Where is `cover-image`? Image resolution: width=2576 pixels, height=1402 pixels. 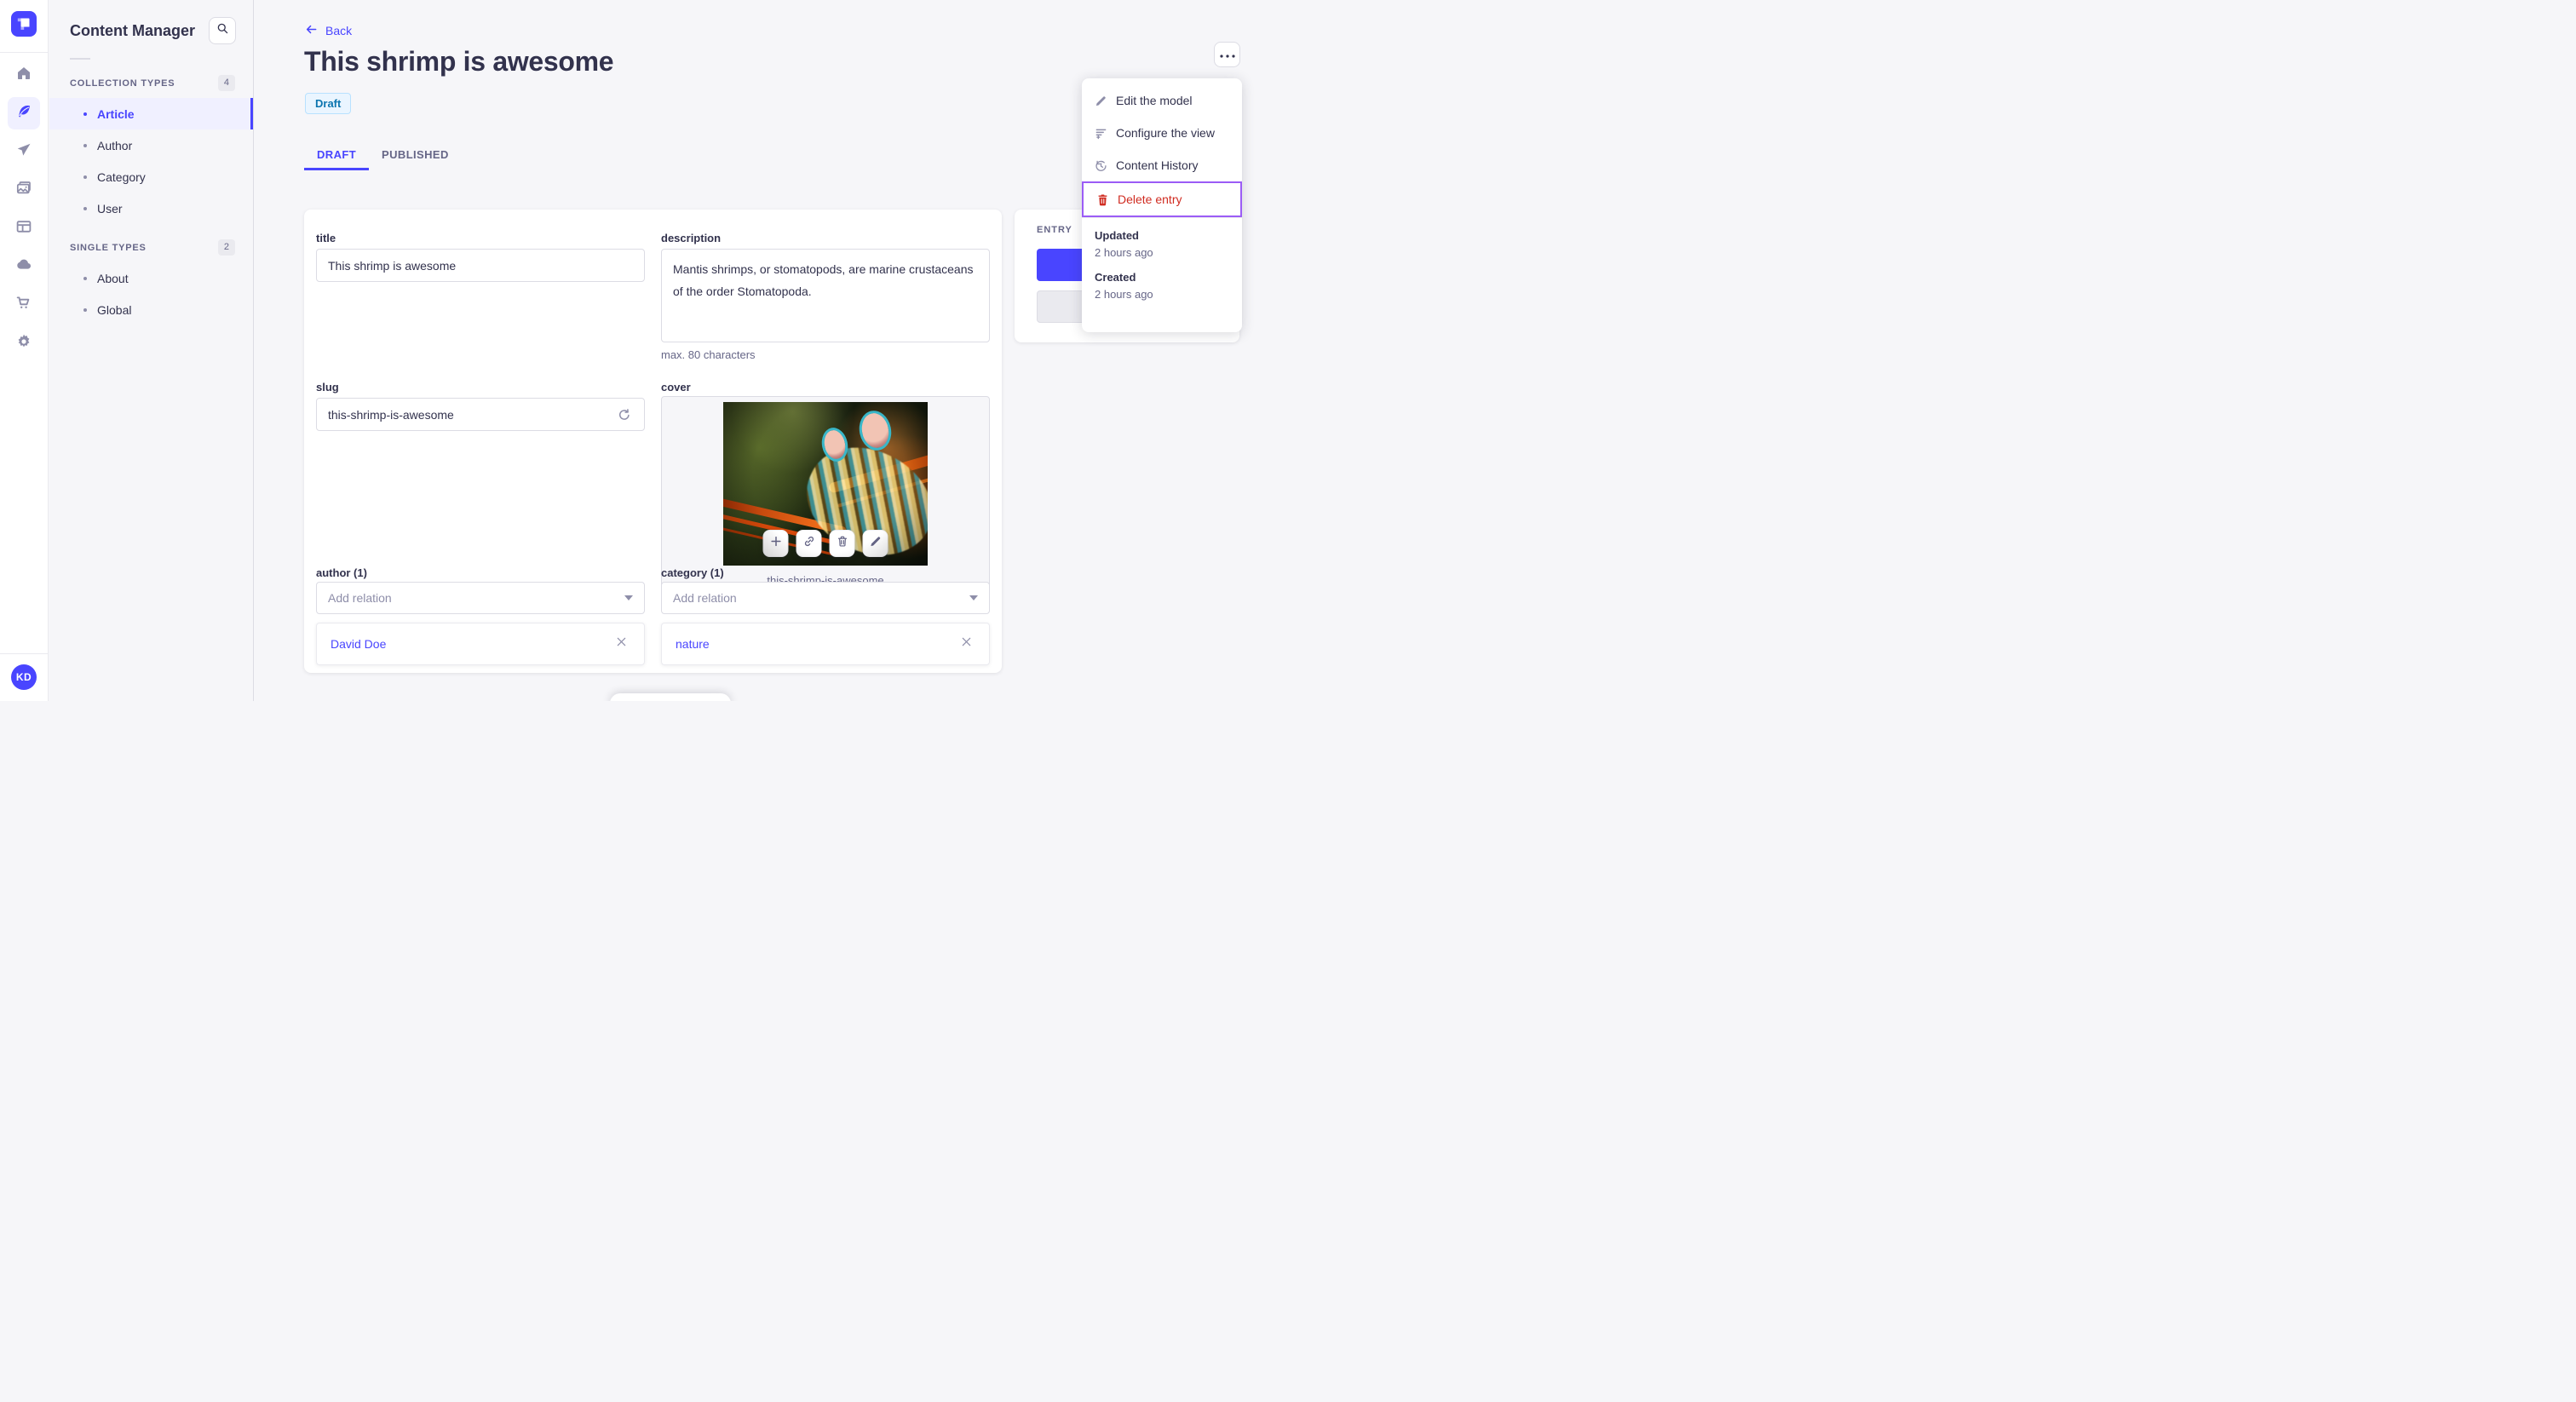 cover-image is located at coordinates (826, 484).